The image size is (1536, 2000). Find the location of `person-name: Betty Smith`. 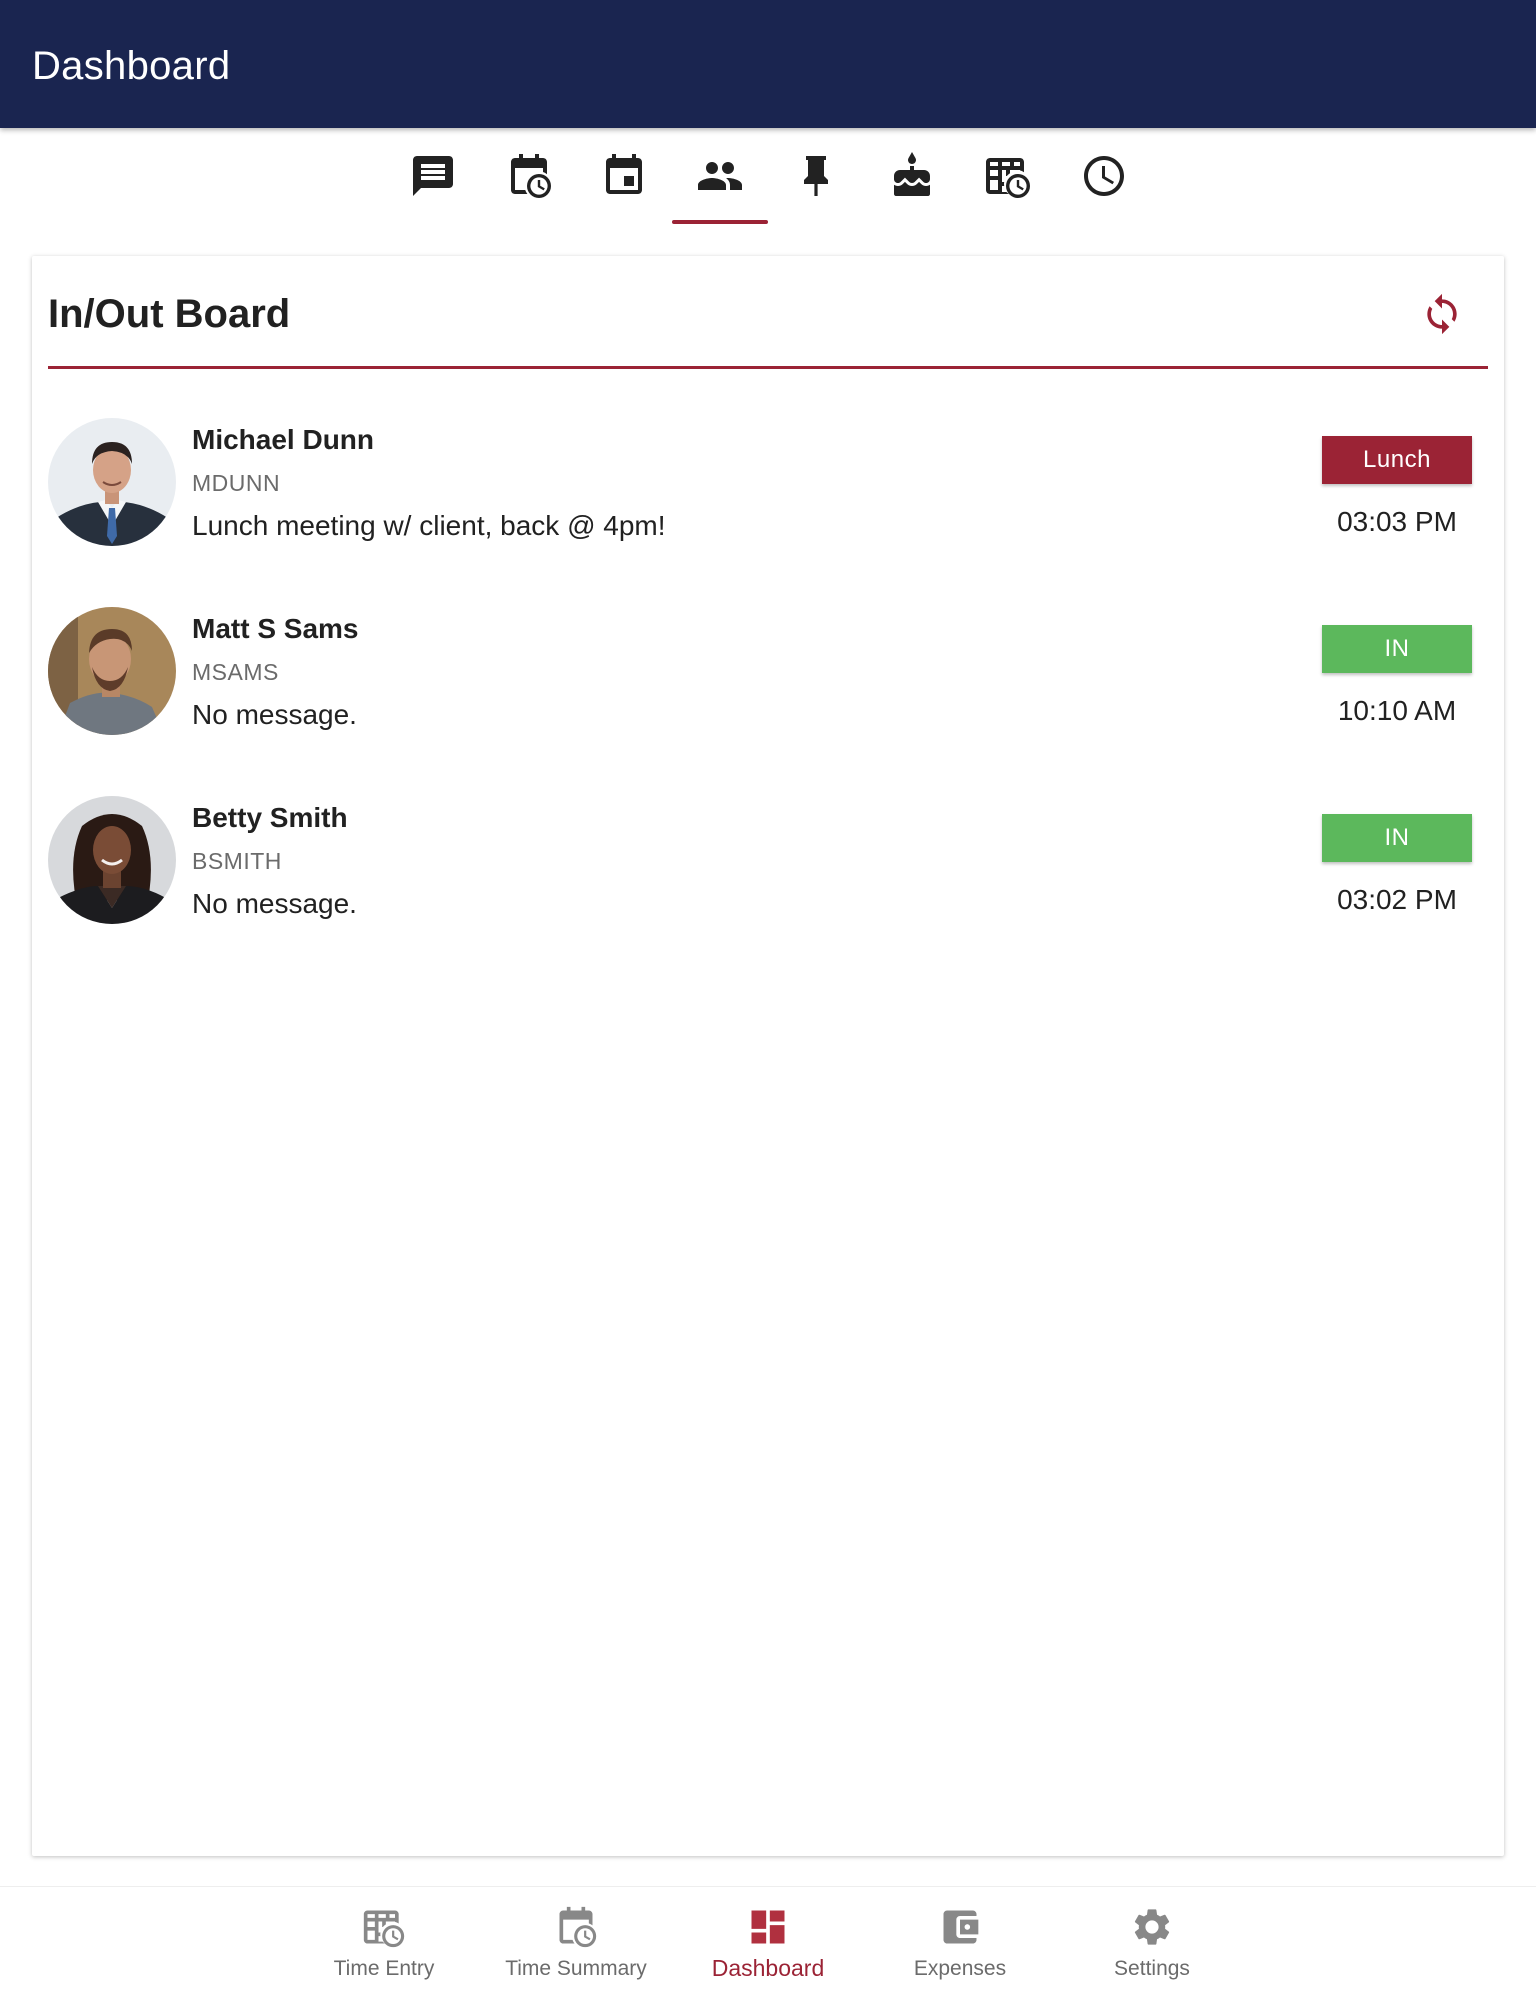

person-name: Betty Smith is located at coordinates (270, 817).